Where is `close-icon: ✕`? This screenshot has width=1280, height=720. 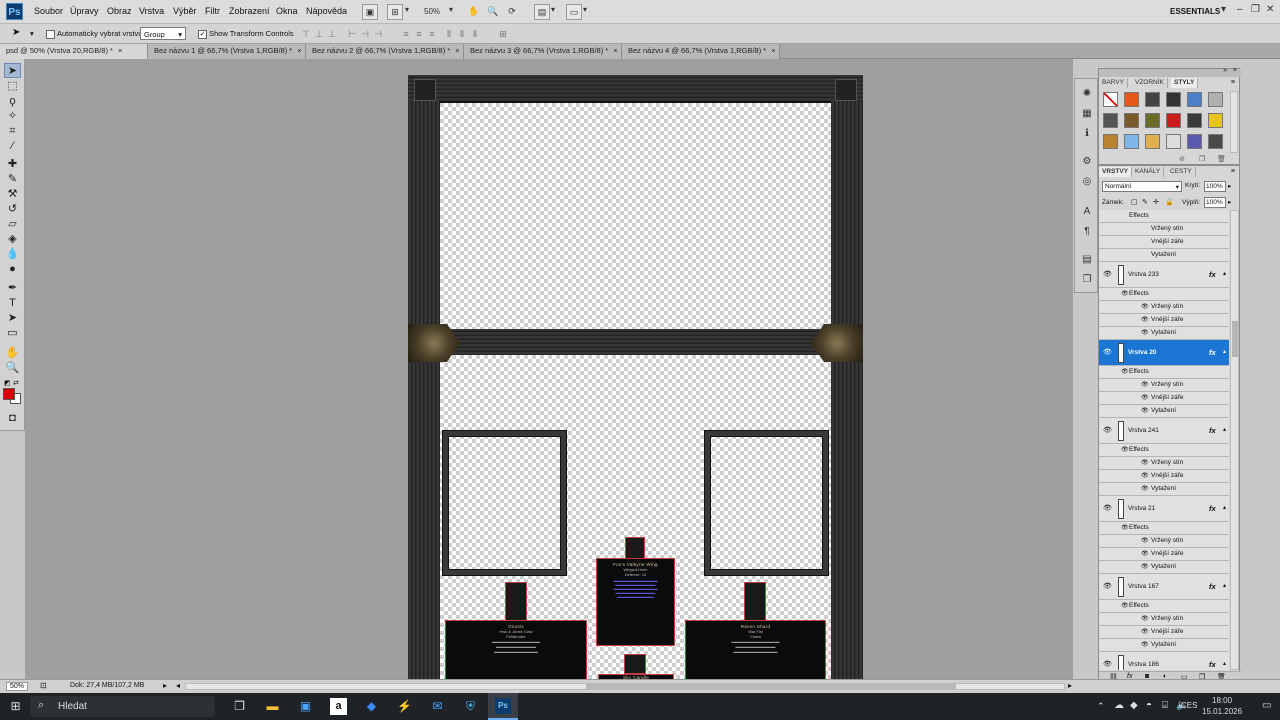 close-icon: ✕ is located at coordinates (1270, 9).